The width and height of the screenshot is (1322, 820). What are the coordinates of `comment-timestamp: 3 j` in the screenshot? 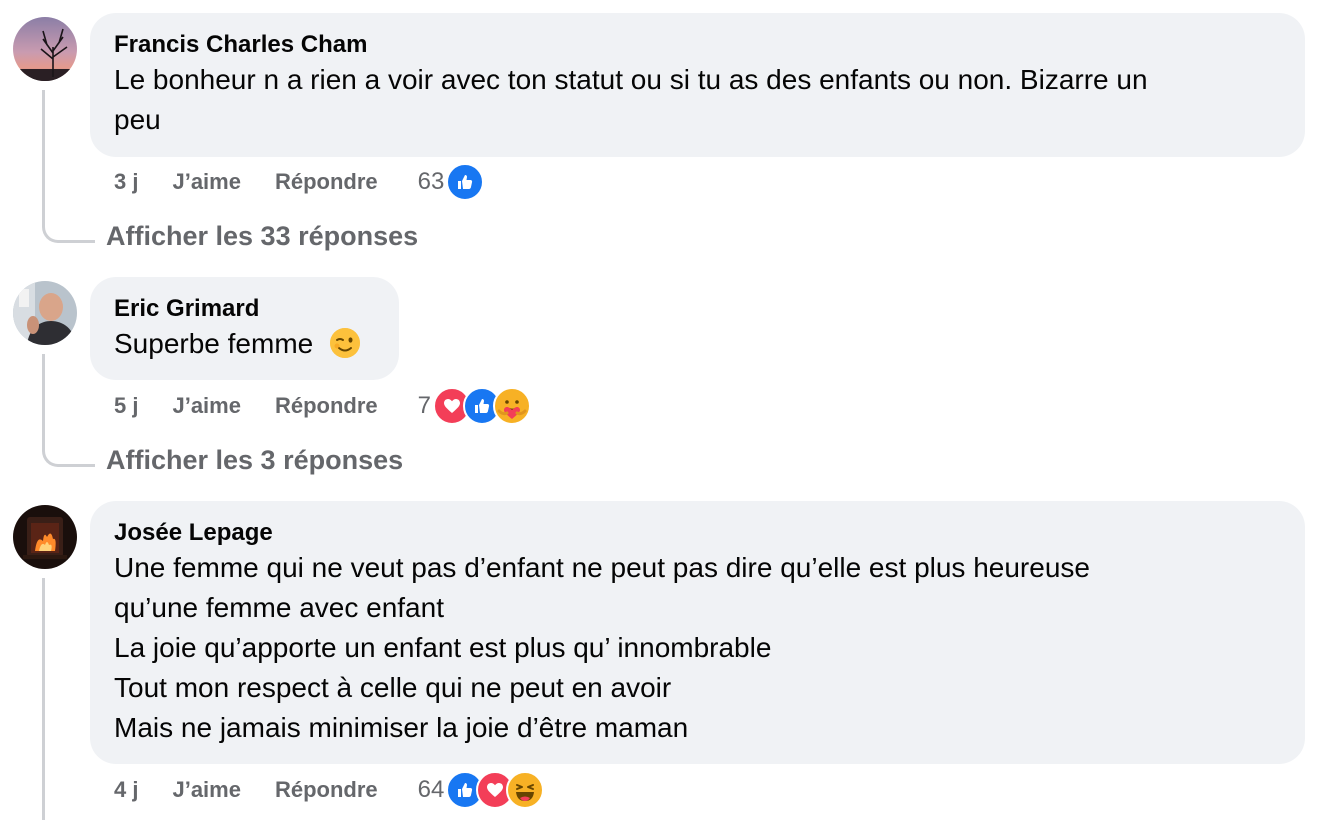 It's located at (126, 182).